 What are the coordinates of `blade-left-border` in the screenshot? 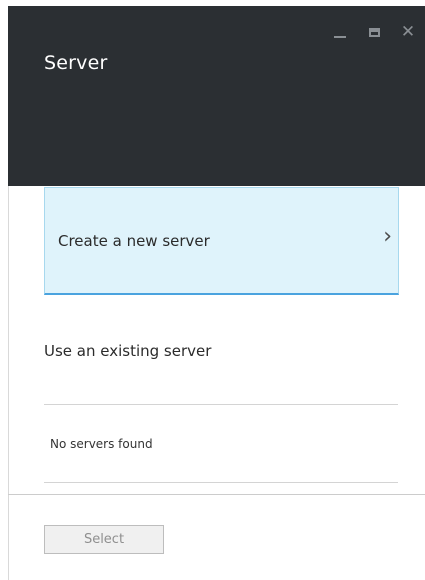 It's located at (8, 383).